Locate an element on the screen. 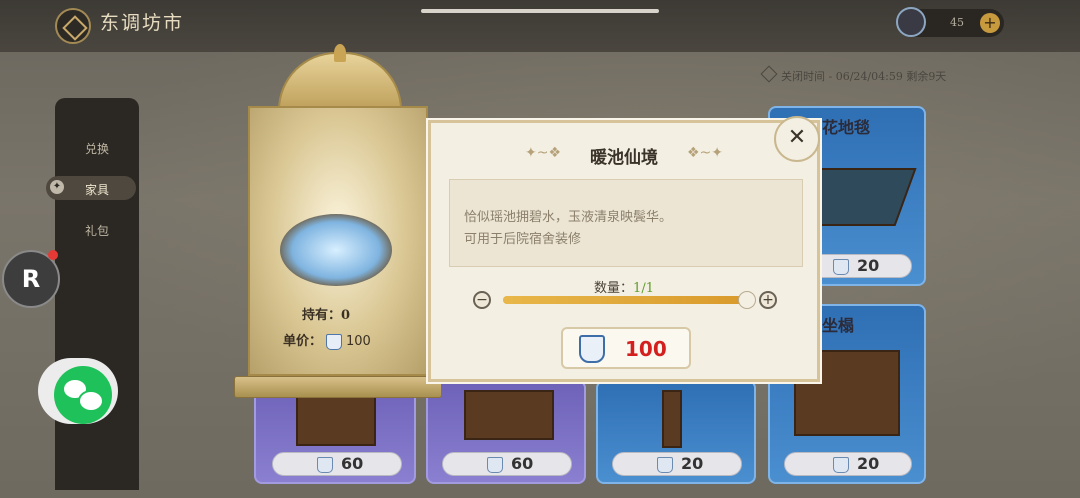  shop-card: 60 is located at coordinates (506, 432).